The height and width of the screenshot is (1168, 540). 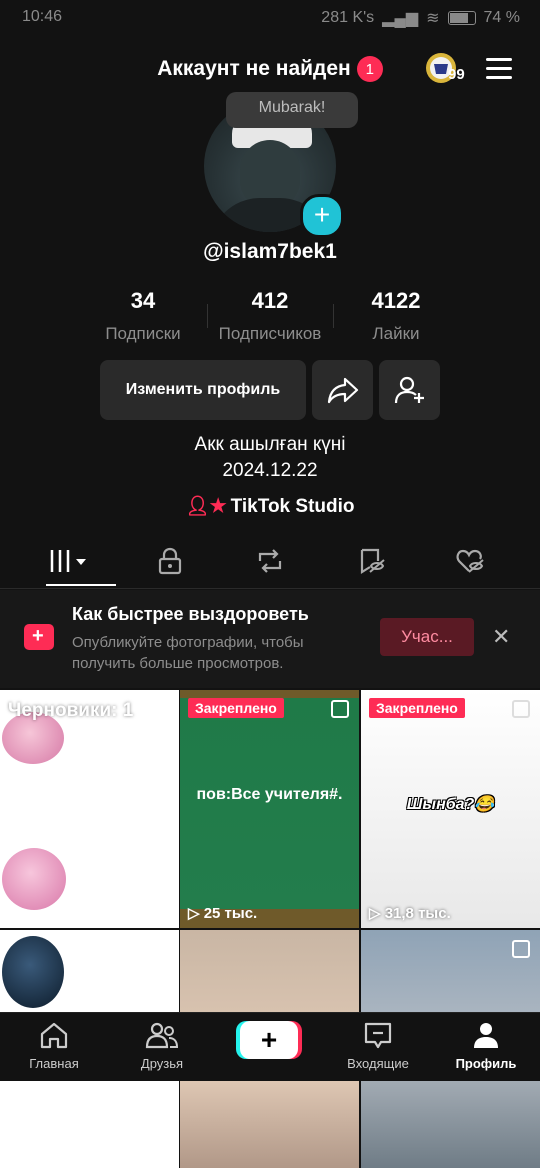 I want to click on add-user-icon, so click(x=409, y=390).